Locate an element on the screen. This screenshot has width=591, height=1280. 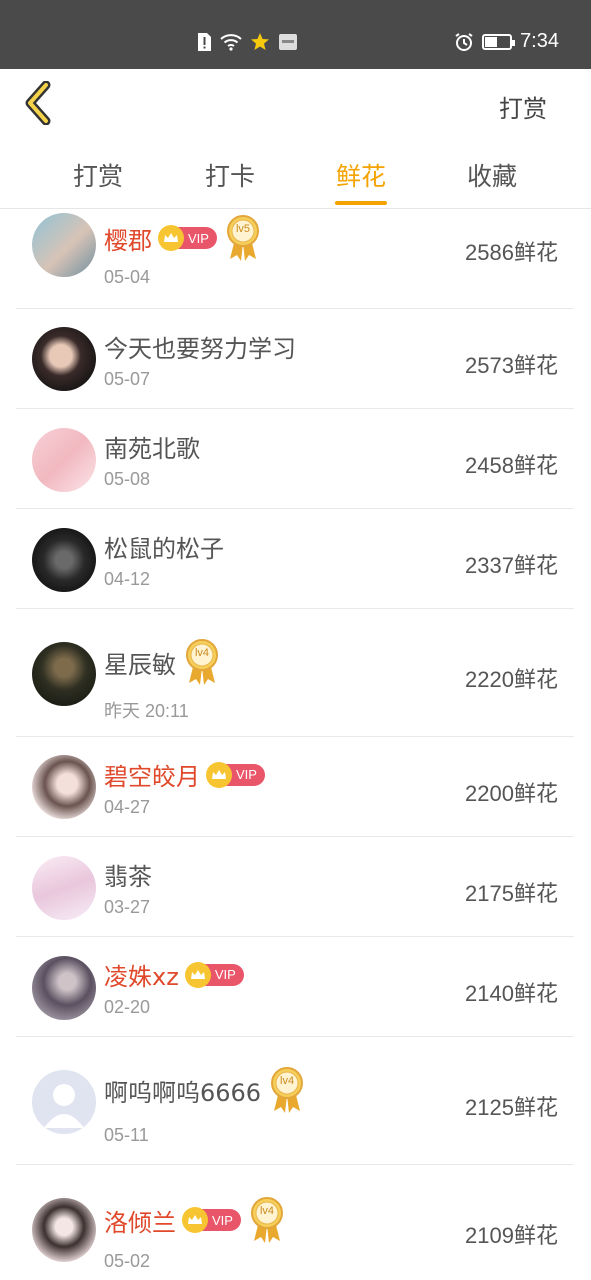
flower-count: 2200鲜花 is located at coordinates (511, 793).